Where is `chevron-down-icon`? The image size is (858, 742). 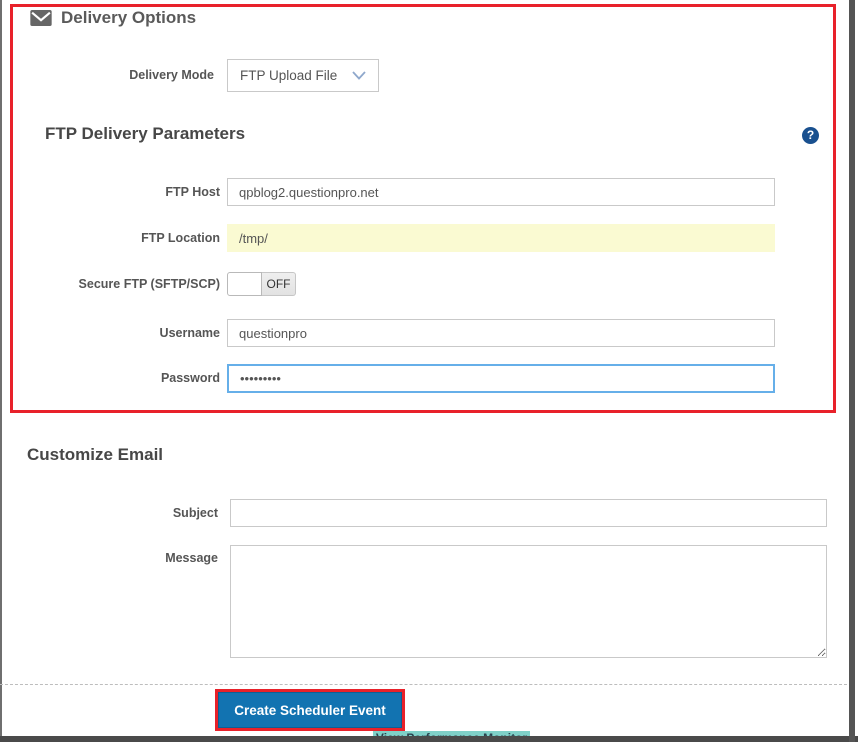 chevron-down-icon is located at coordinates (359, 76).